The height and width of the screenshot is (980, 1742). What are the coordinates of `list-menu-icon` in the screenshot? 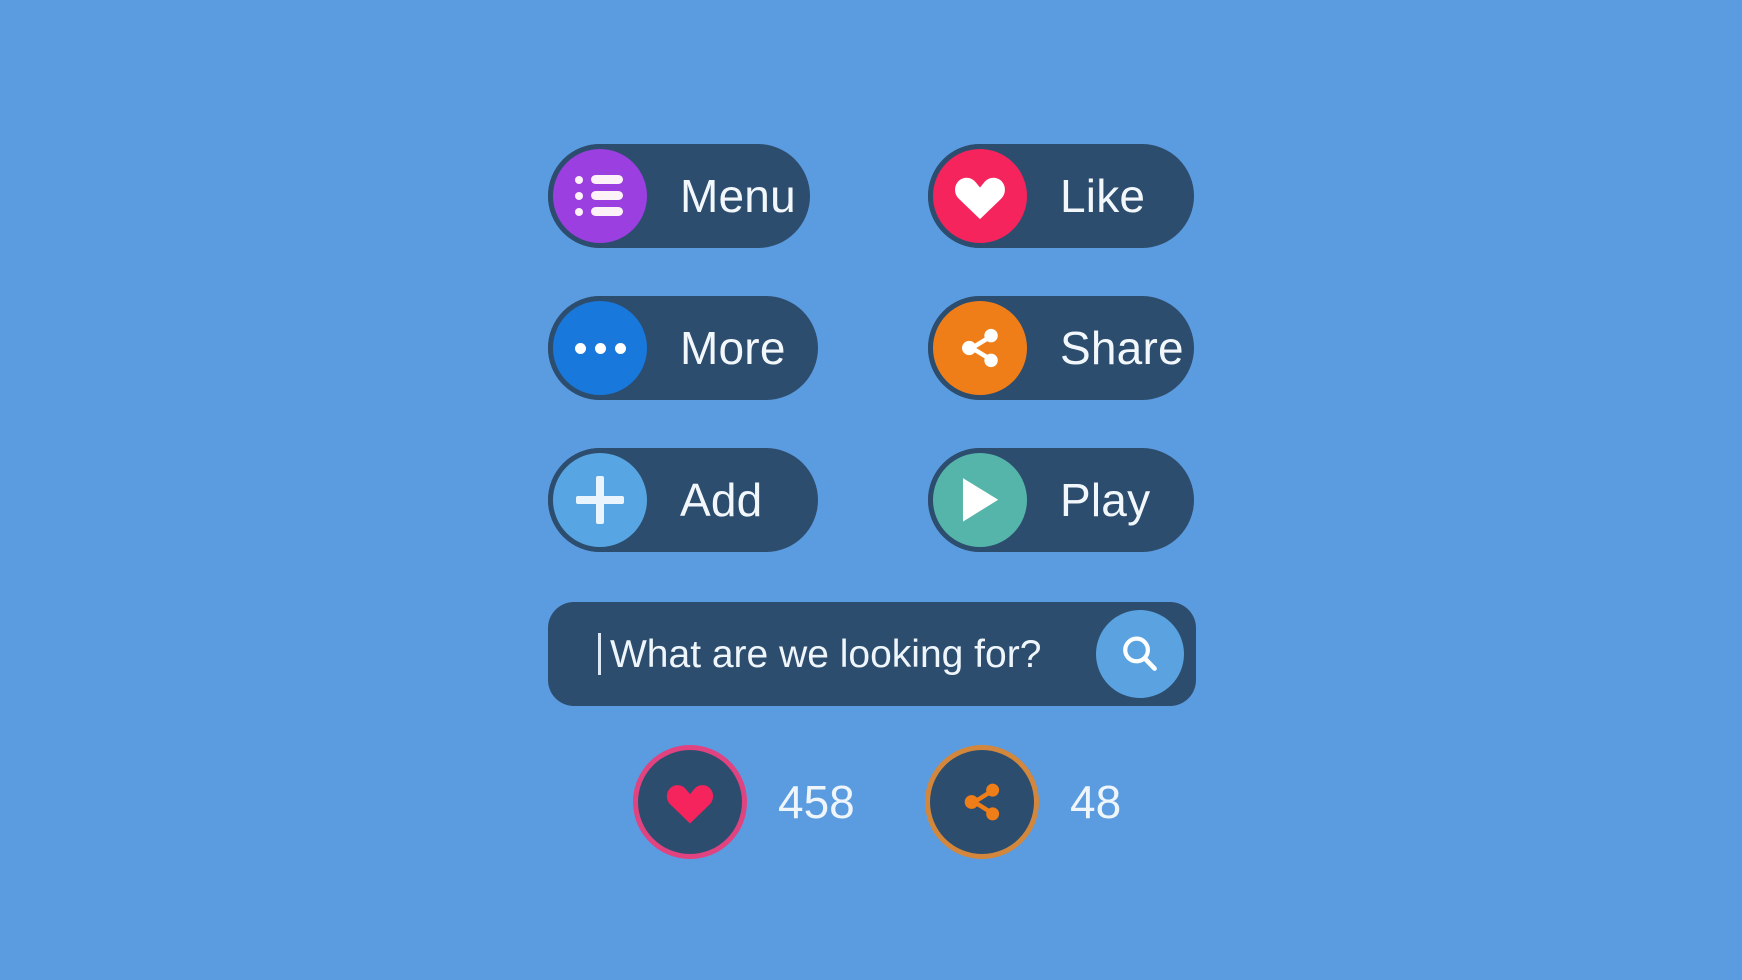 It's located at (600, 196).